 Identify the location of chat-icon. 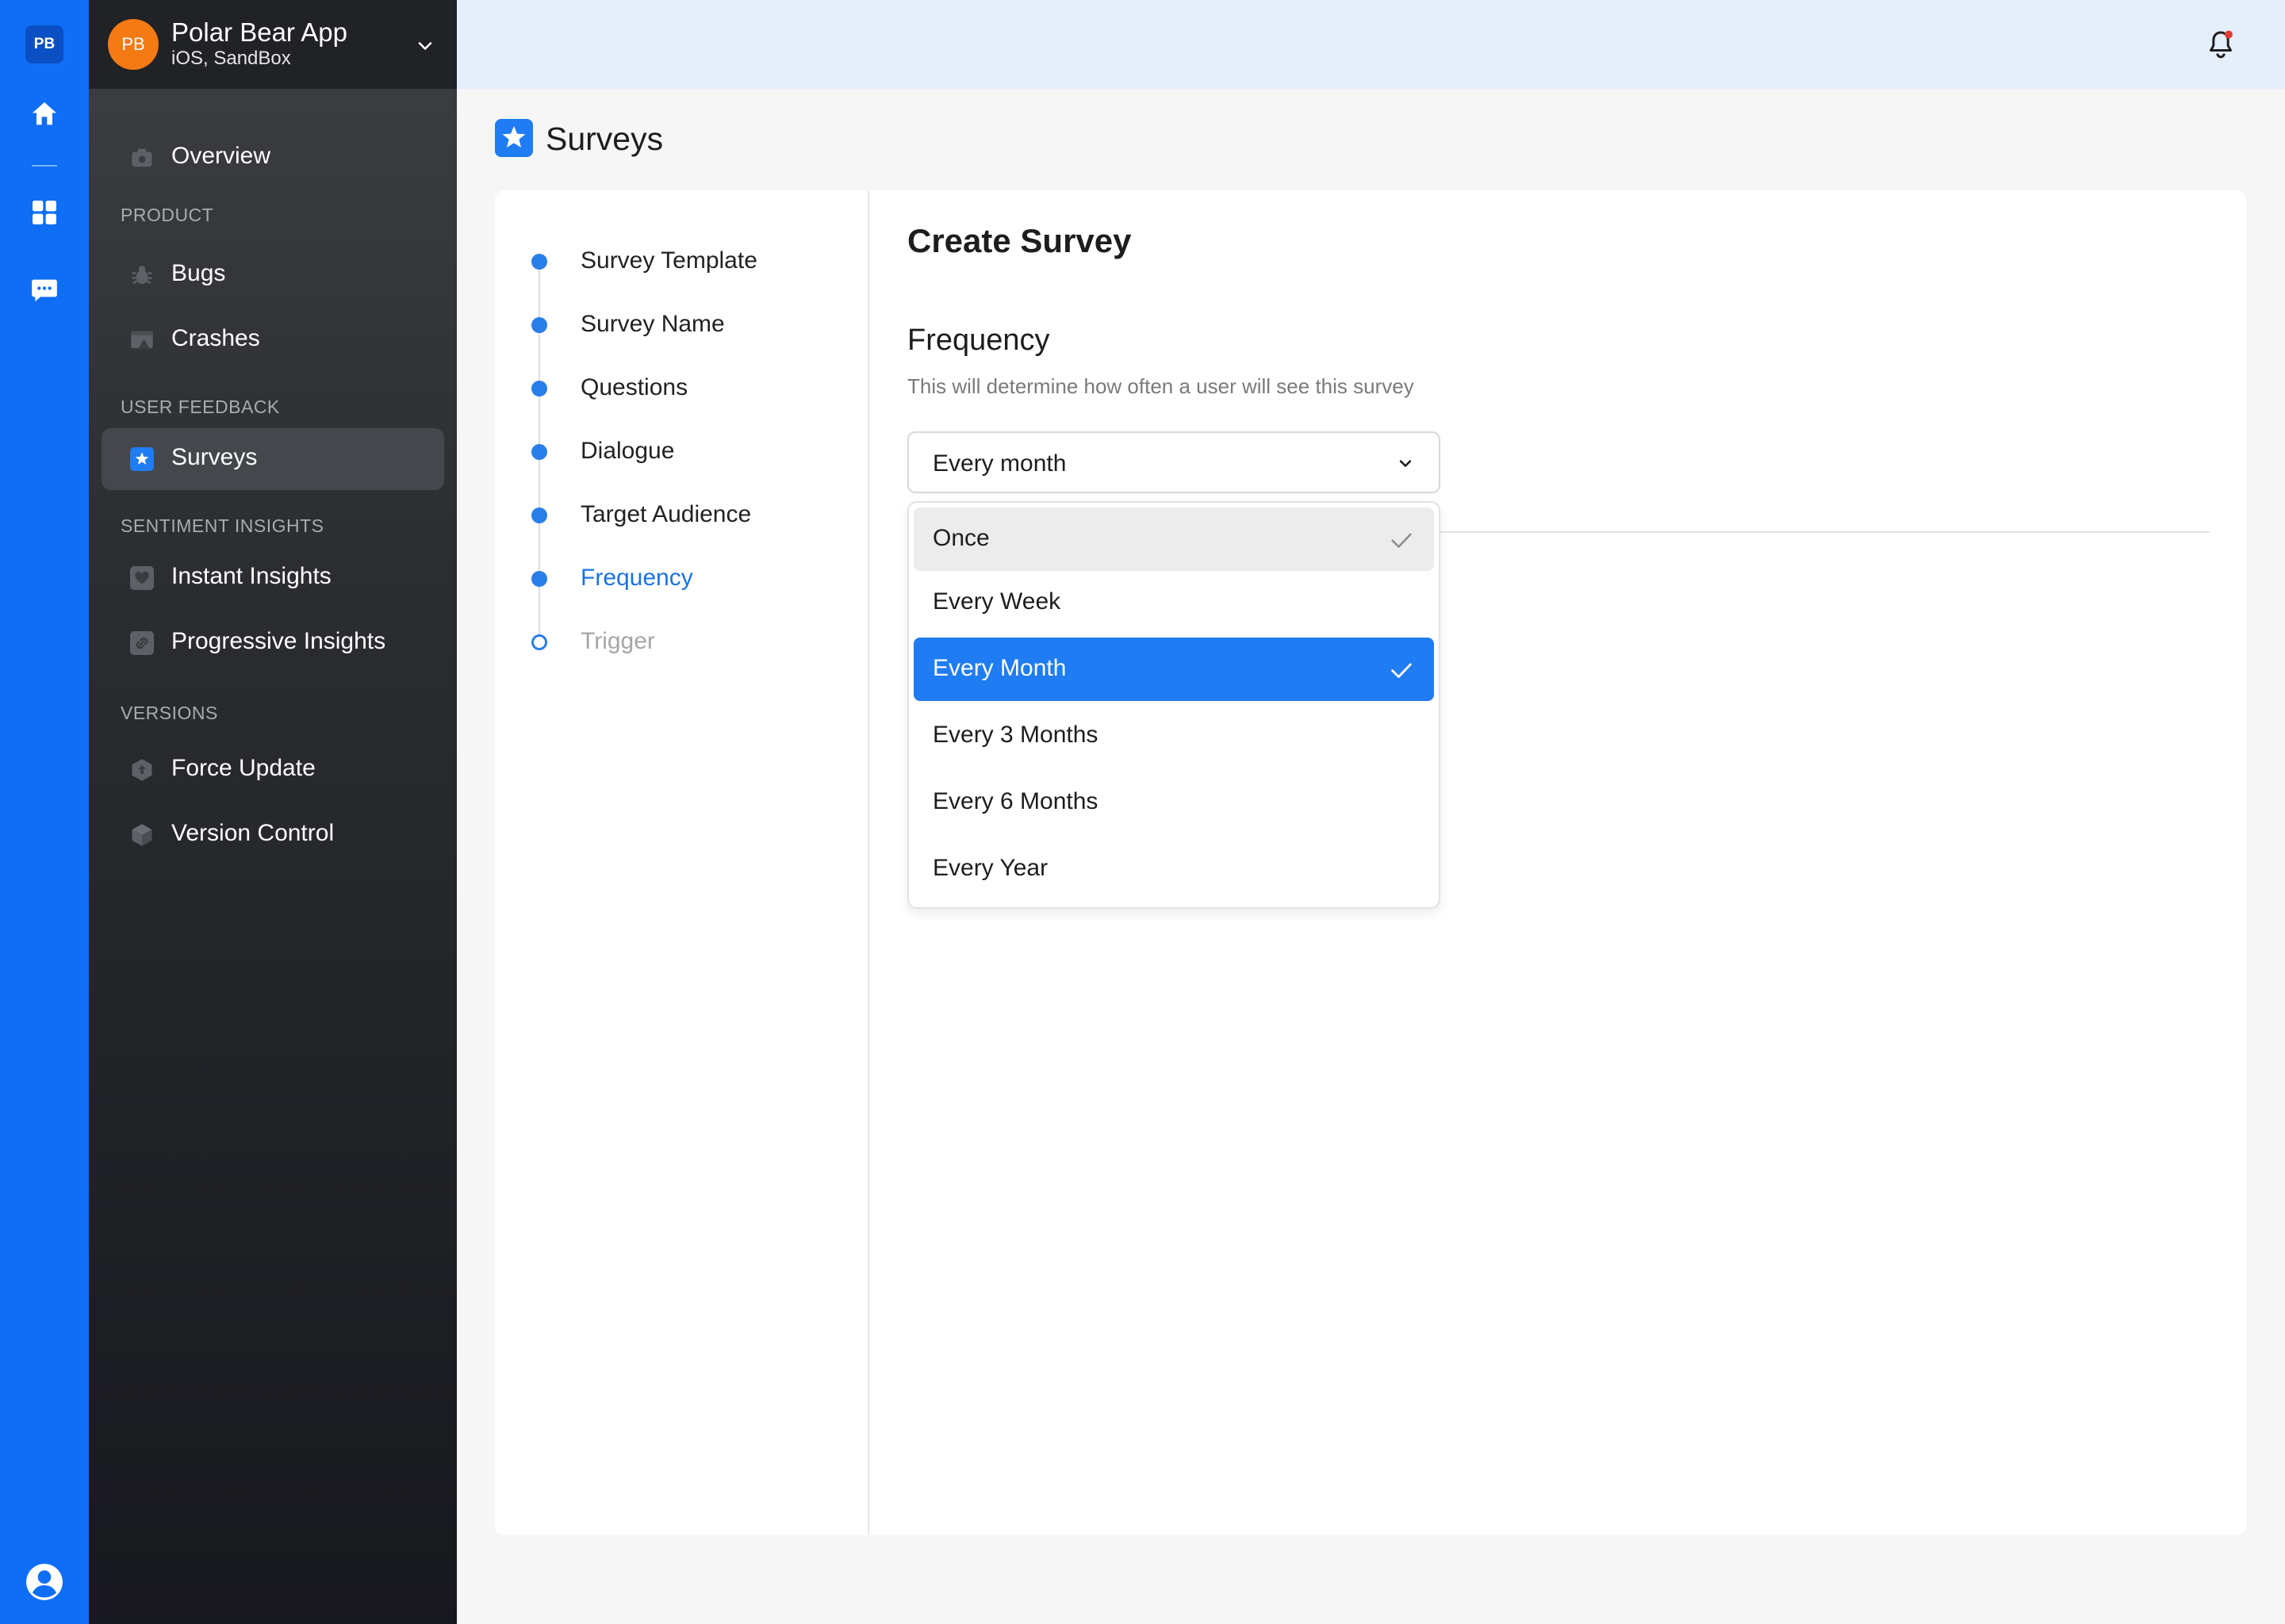
(45, 290).